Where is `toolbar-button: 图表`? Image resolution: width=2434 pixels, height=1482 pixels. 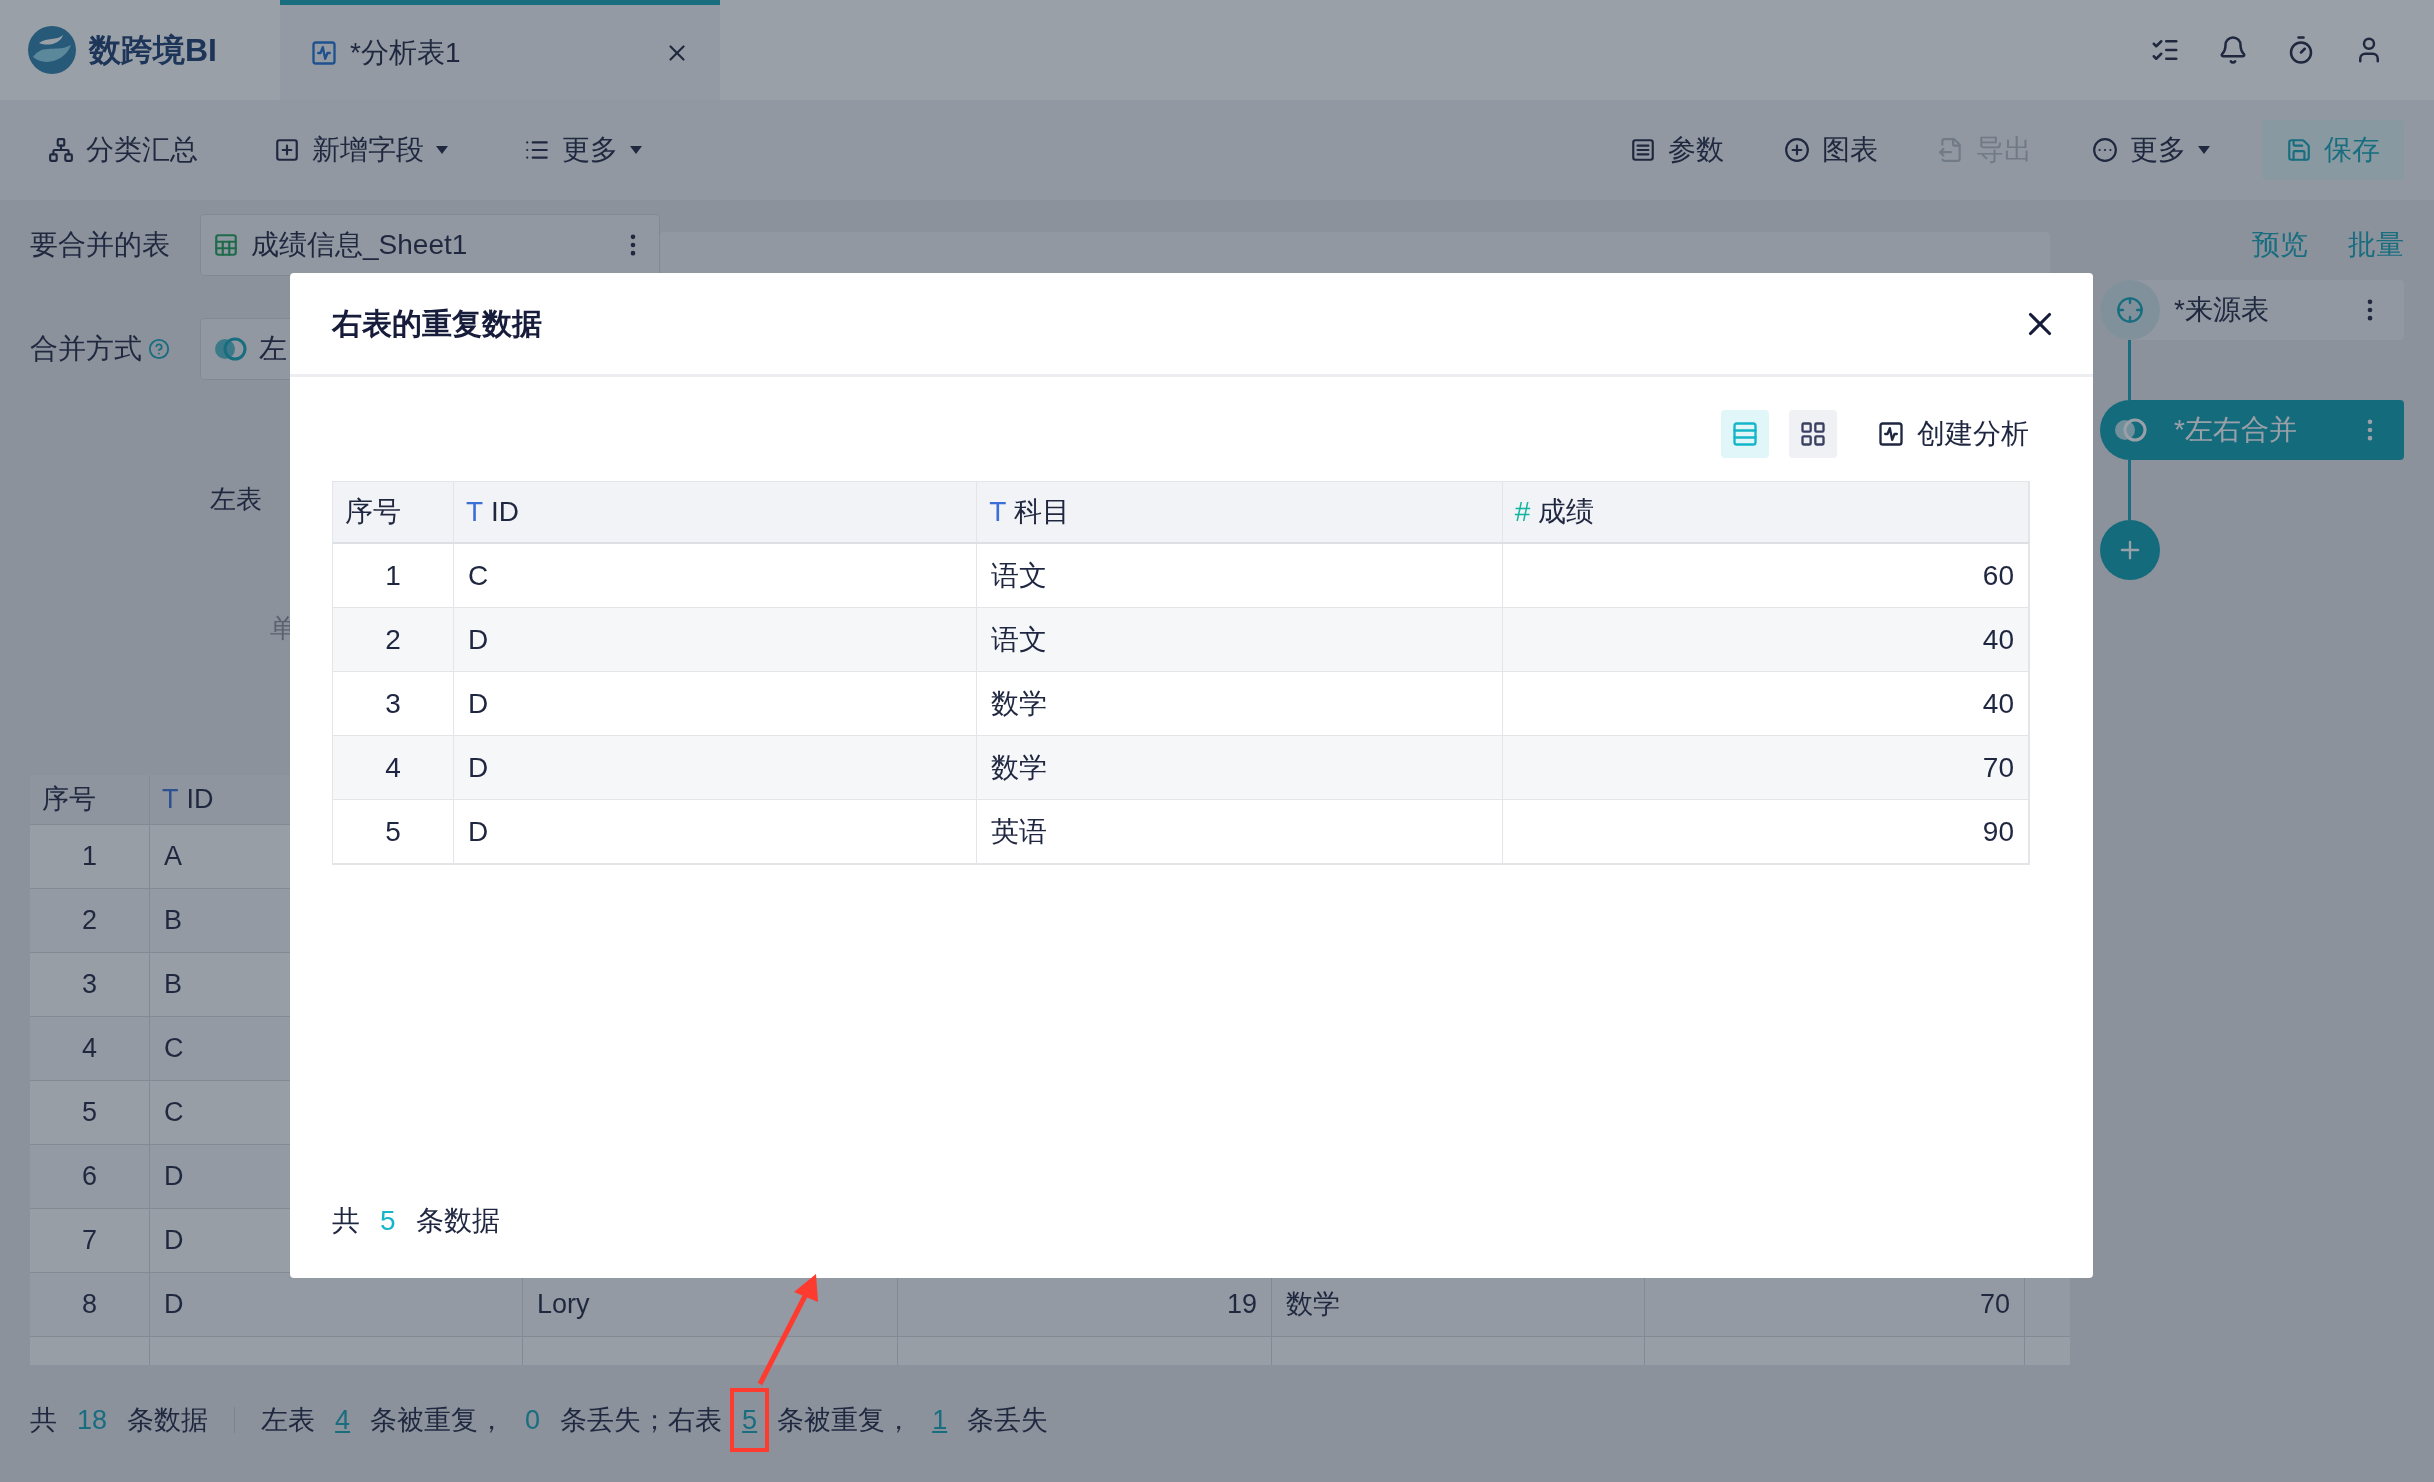 toolbar-button: 图表 is located at coordinates (1831, 150).